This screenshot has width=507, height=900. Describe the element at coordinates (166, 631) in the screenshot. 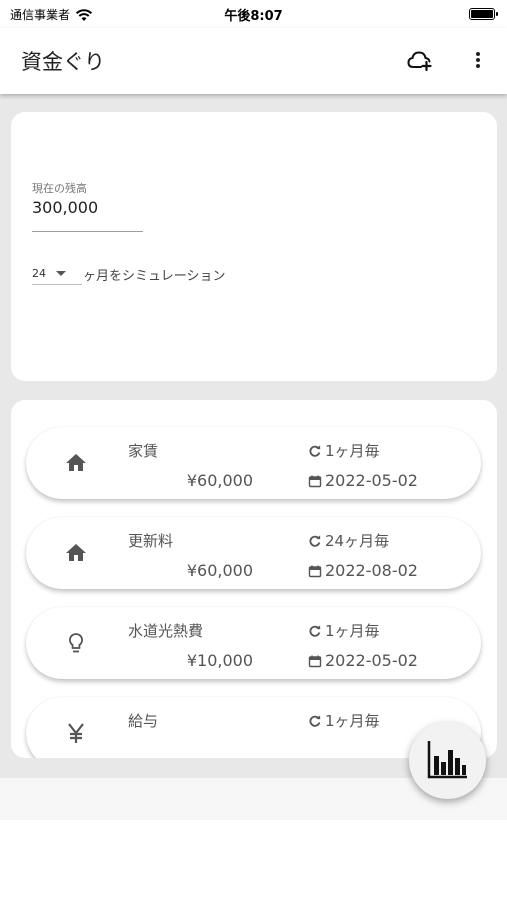

I see `item-name: 水道光熱費` at that location.